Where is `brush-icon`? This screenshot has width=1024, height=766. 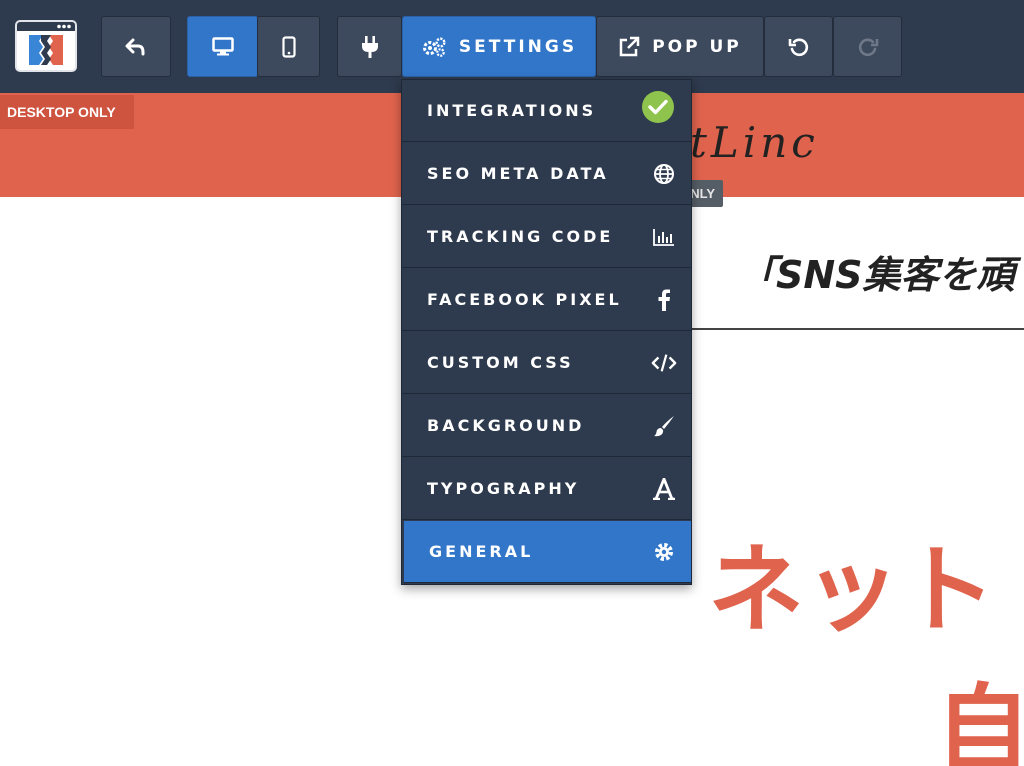 brush-icon is located at coordinates (664, 426).